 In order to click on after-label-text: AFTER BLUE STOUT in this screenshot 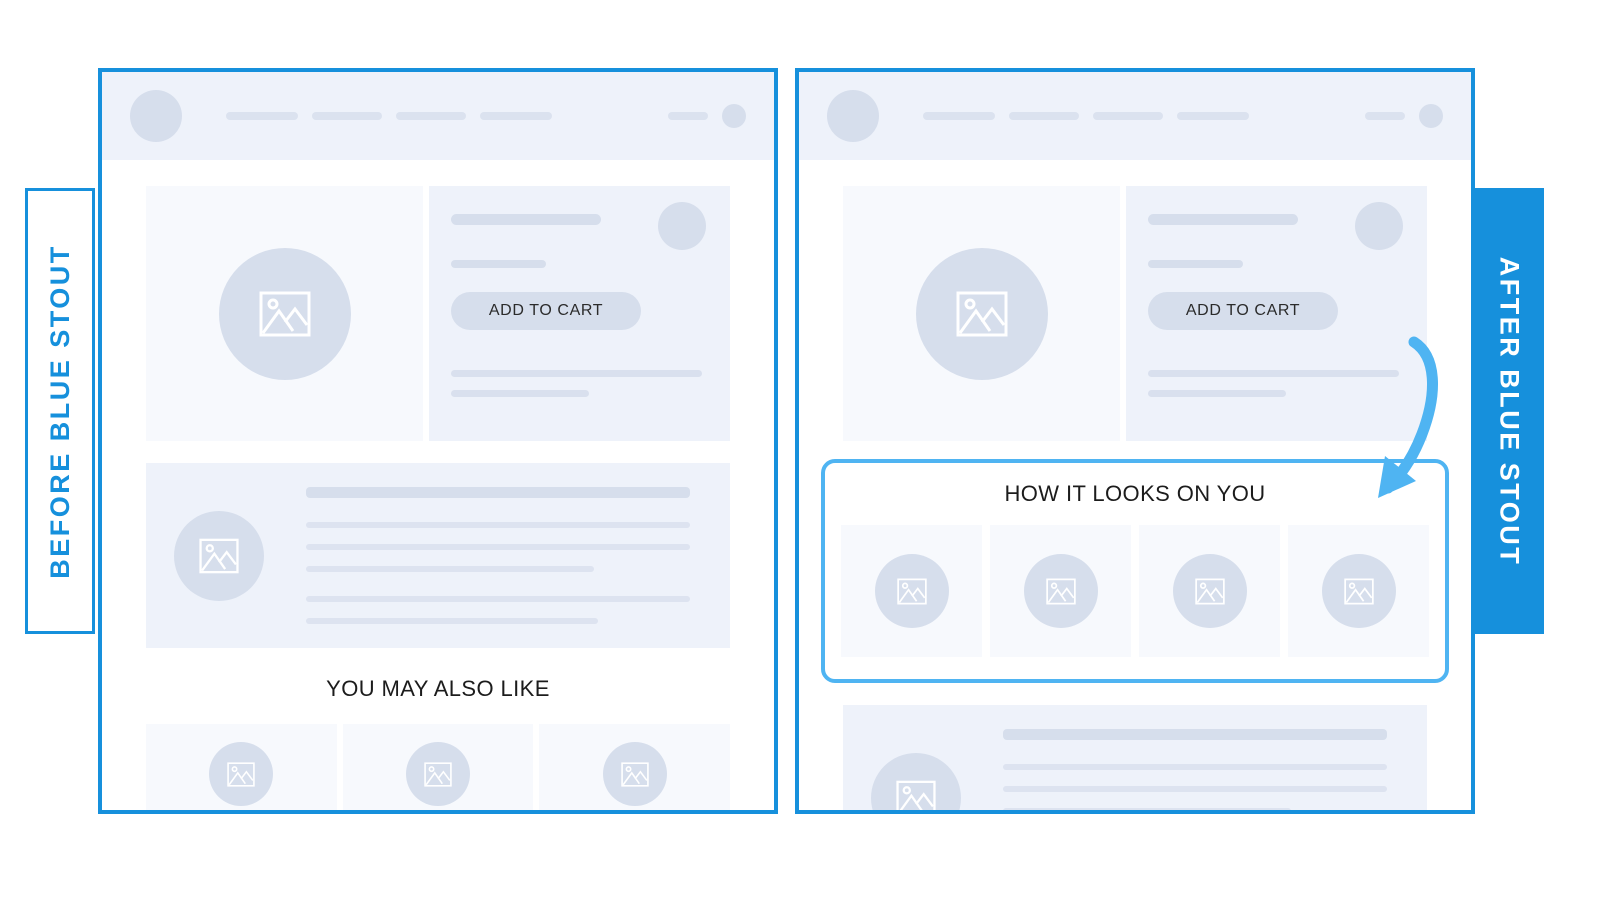, I will do `click(1509, 411)`.